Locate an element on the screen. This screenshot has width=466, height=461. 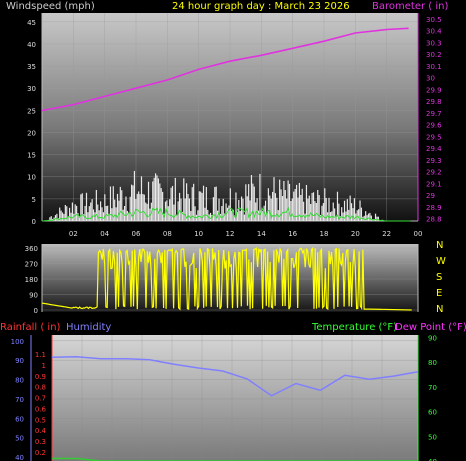
x-tick-label: 22 is located at coordinates (386, 234).